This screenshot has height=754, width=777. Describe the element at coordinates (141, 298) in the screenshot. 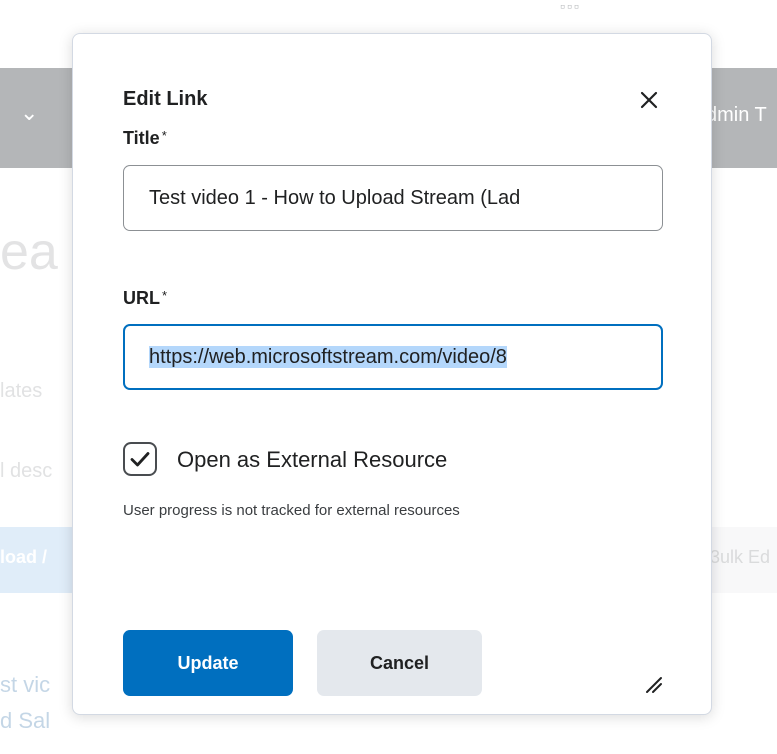

I see `url-label-text: URL` at that location.